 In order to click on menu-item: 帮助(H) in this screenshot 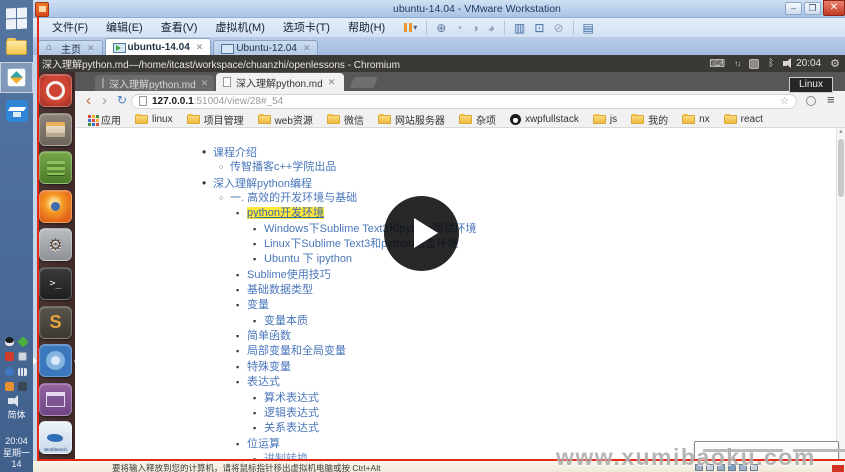, I will do `click(366, 28)`.